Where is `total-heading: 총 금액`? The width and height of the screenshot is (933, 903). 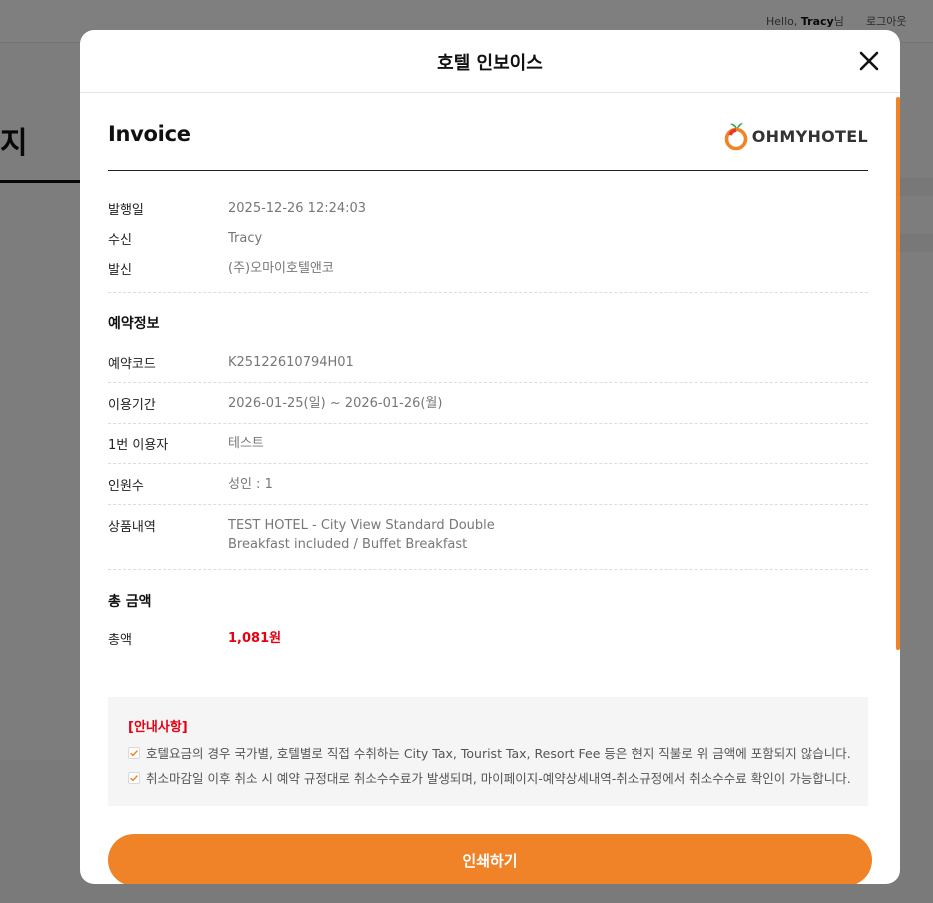 total-heading: 총 금액 is located at coordinates (130, 602).